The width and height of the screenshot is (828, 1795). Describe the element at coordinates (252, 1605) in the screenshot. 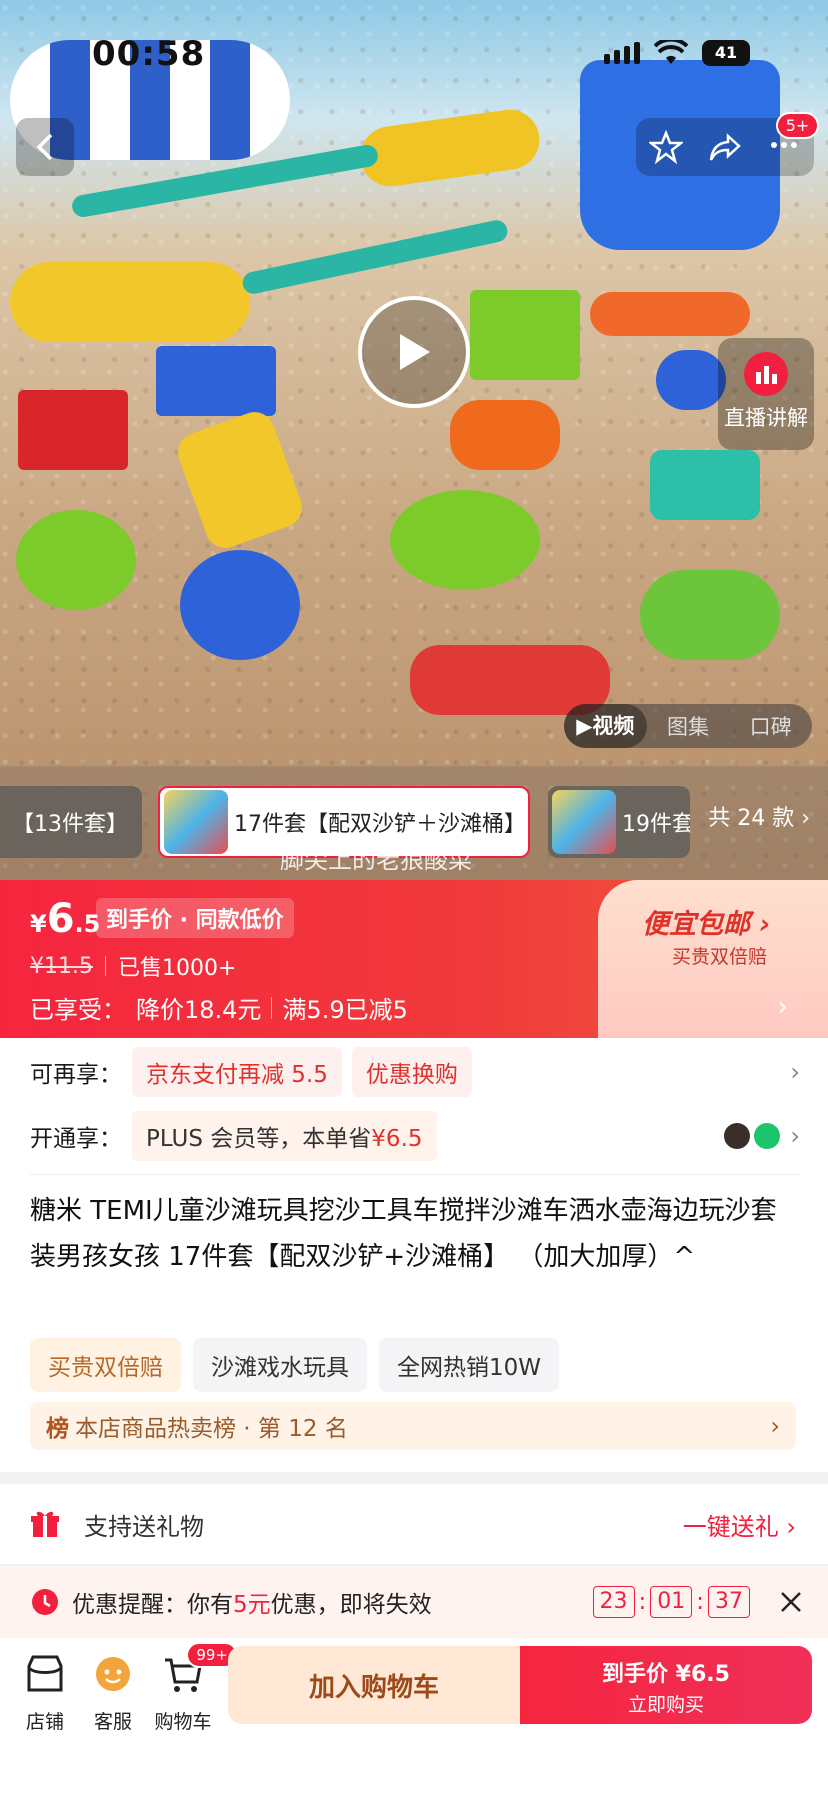

I see `promo-amount: 5元` at that location.